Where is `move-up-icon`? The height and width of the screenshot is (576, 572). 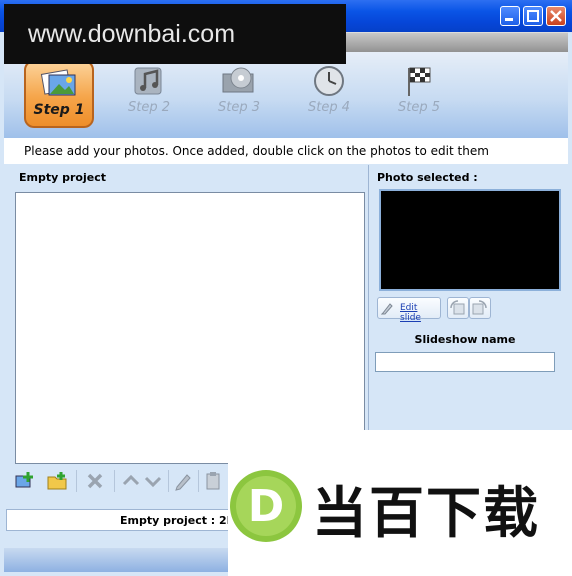 move-up-icon is located at coordinates (131, 481).